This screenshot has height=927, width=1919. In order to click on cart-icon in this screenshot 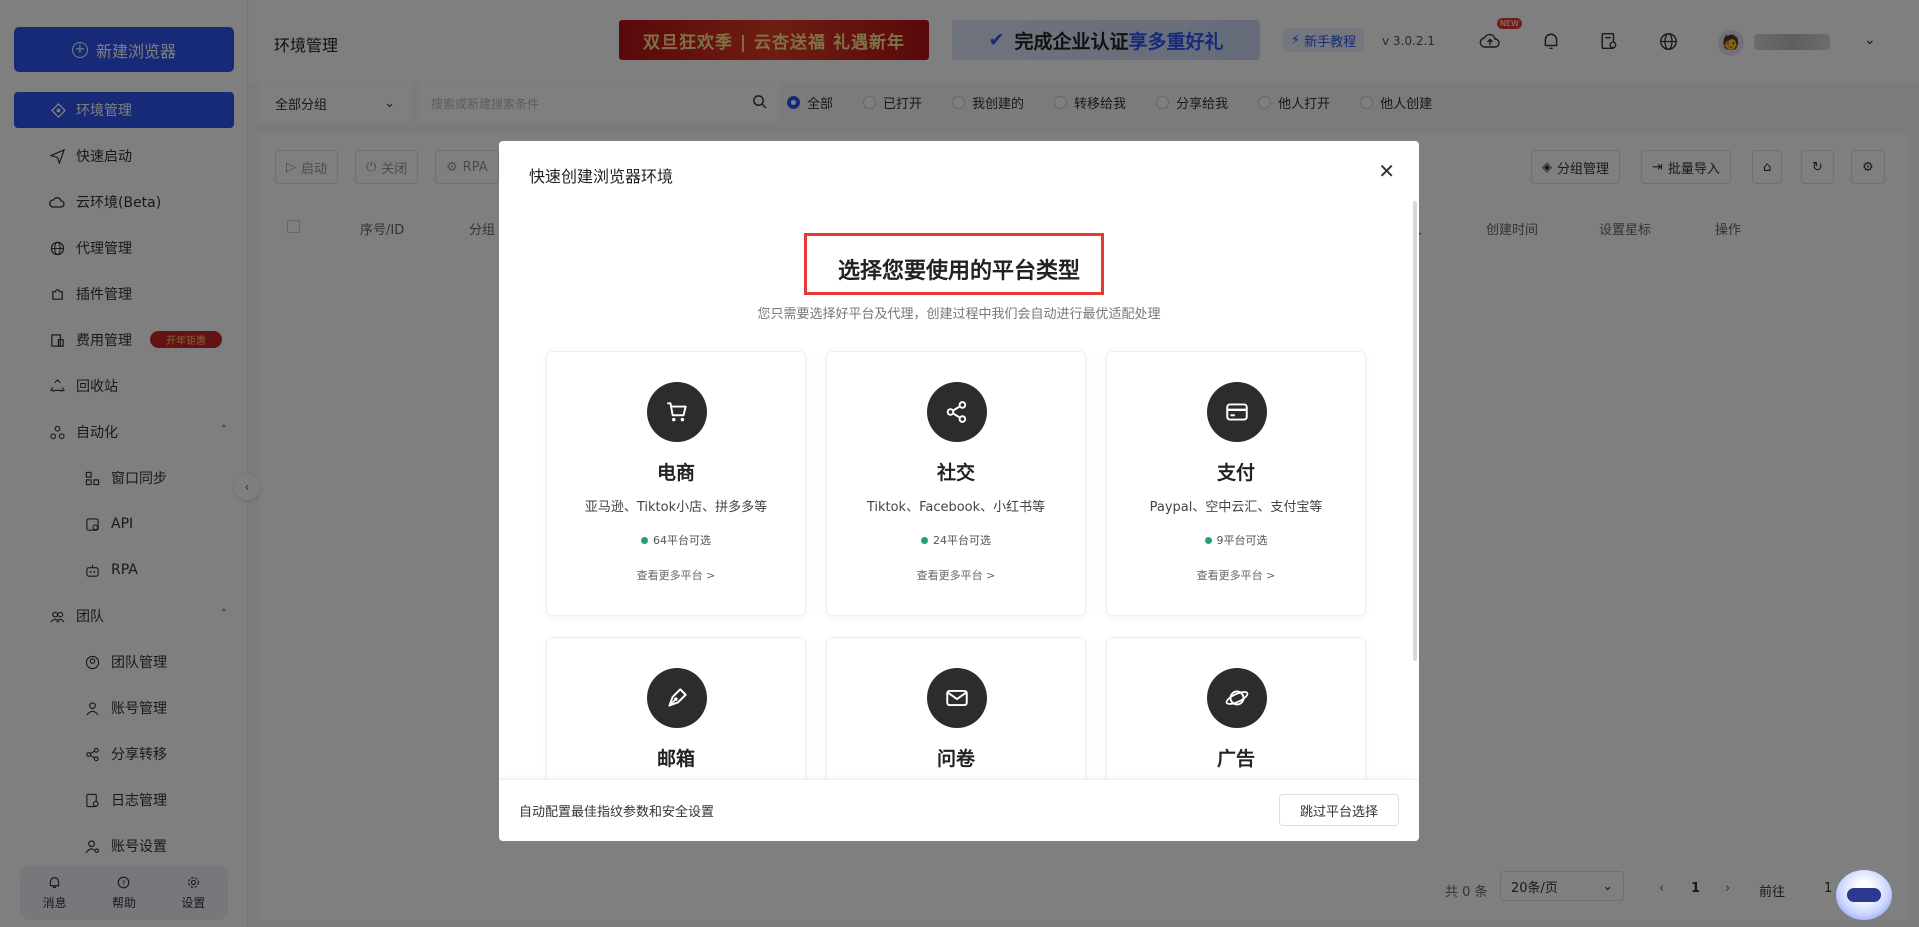, I will do `click(677, 412)`.